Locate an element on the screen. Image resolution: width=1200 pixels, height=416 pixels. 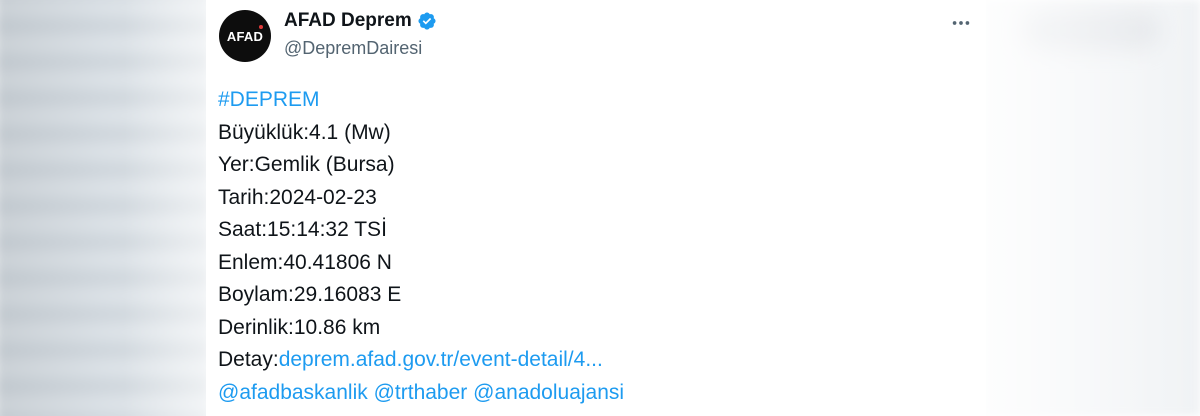
more-options-icon is located at coordinates (961, 23).